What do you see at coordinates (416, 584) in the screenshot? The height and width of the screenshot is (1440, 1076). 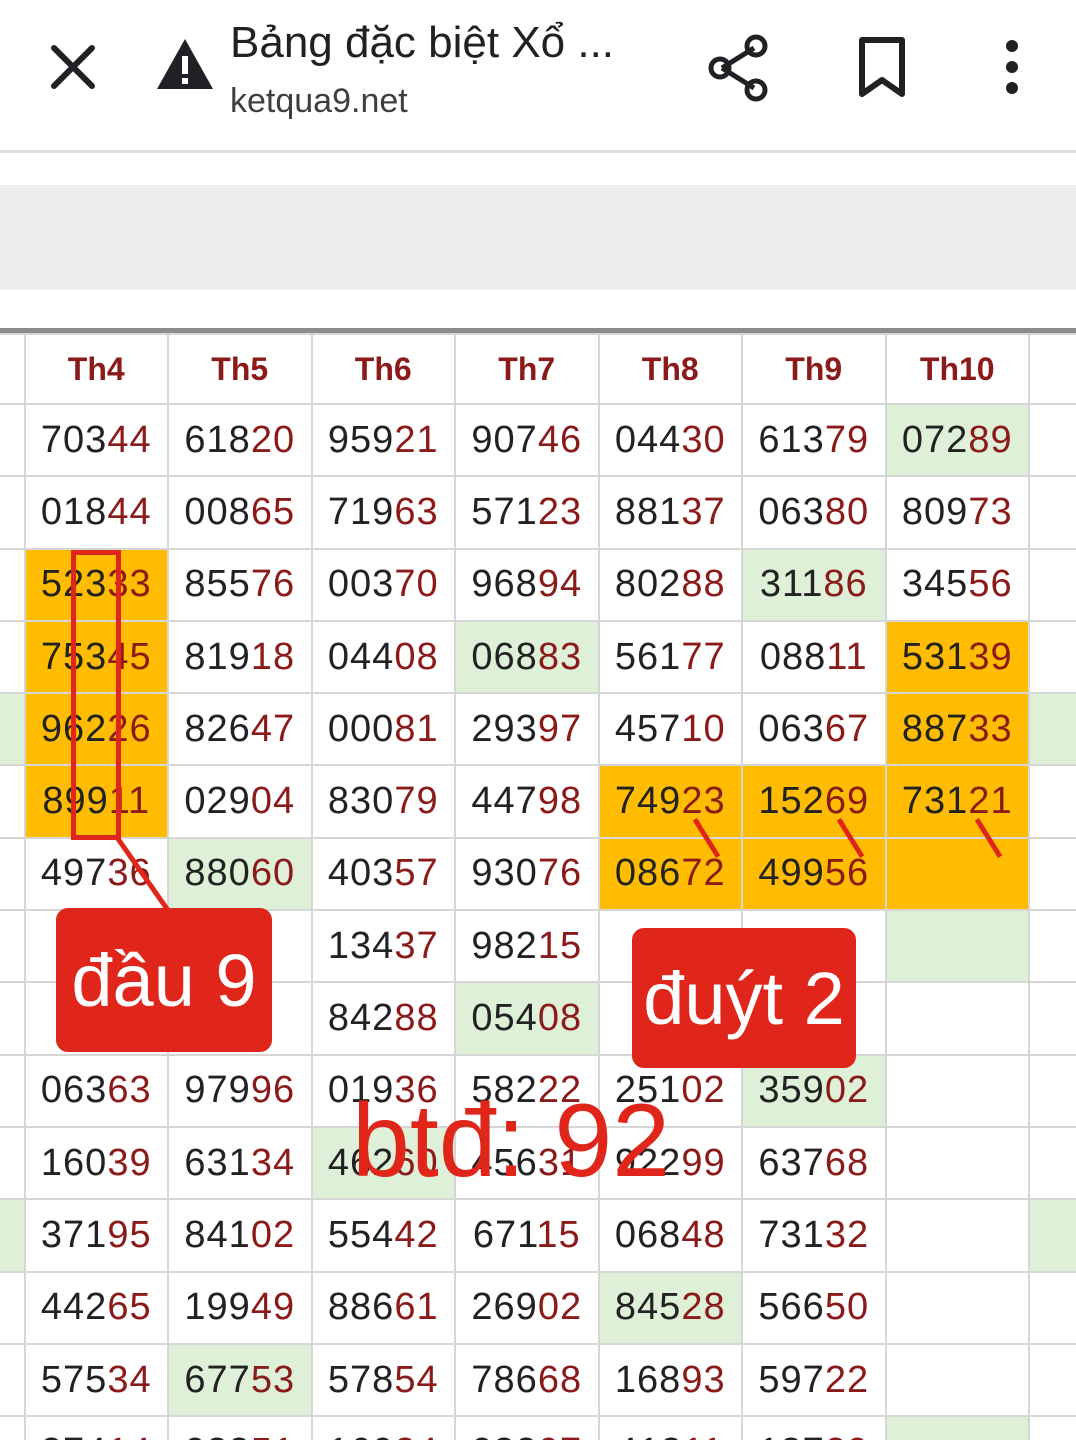 I see `result-digits-tail: 70` at bounding box center [416, 584].